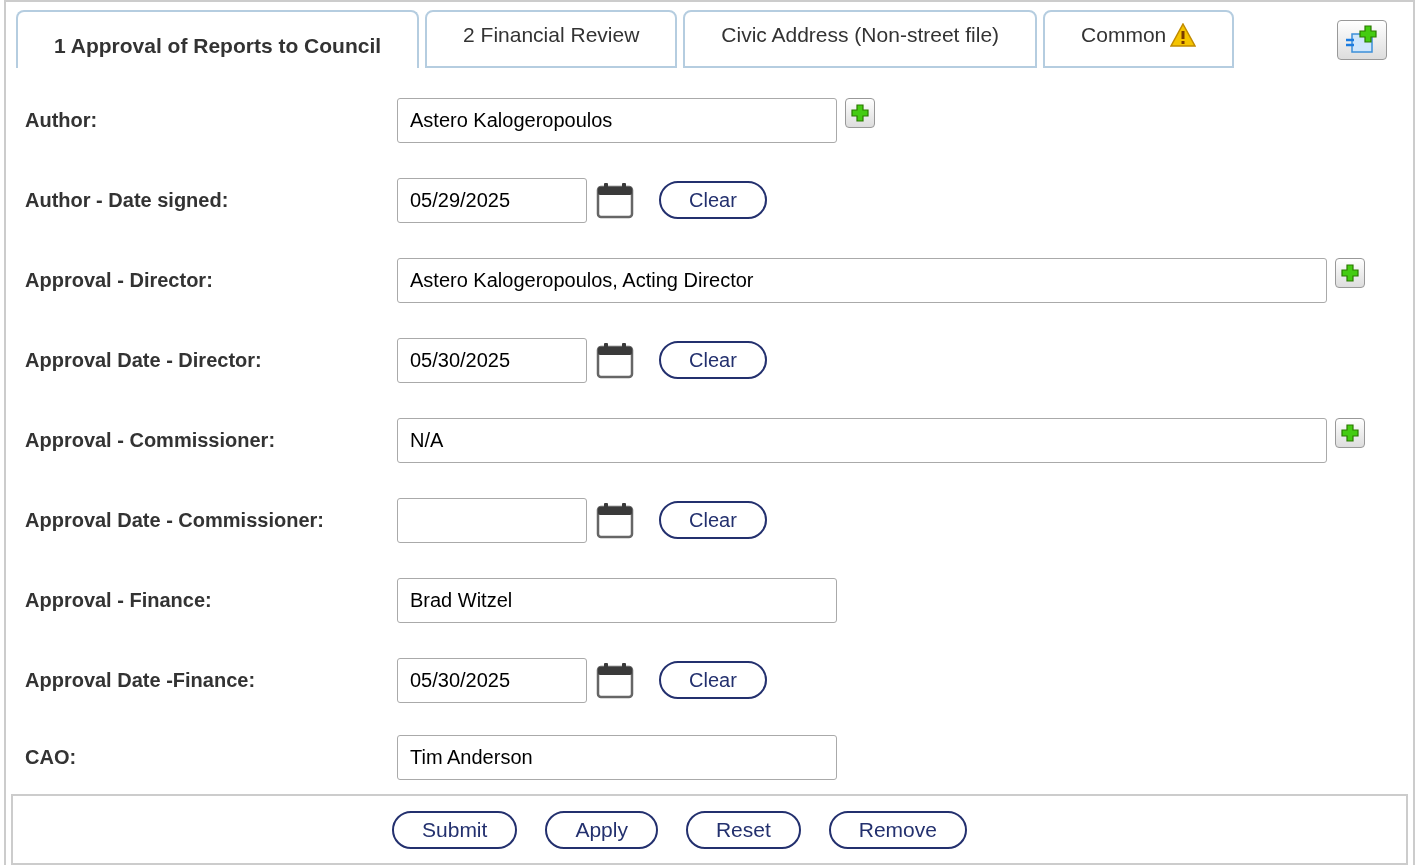  What do you see at coordinates (143, 360) in the screenshot?
I see `field-label: Approval Date - Director:` at bounding box center [143, 360].